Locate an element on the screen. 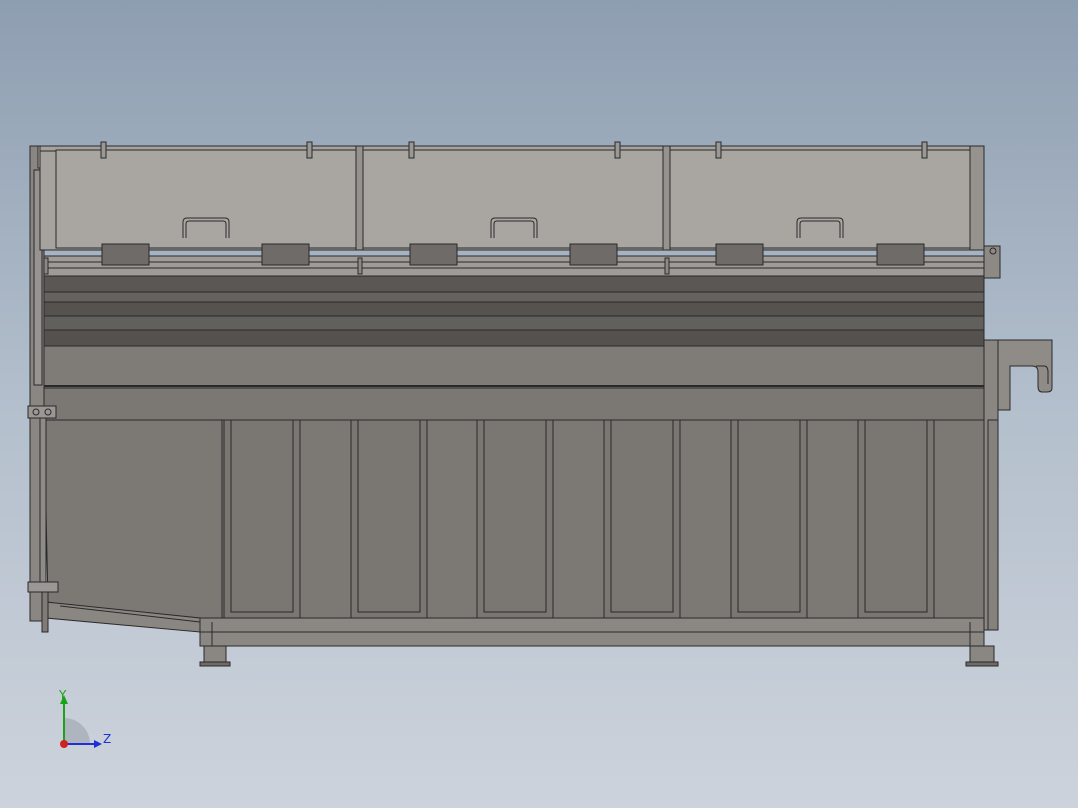 This screenshot has height=808, width=1078. top-rail-band is located at coordinates (514, 284).